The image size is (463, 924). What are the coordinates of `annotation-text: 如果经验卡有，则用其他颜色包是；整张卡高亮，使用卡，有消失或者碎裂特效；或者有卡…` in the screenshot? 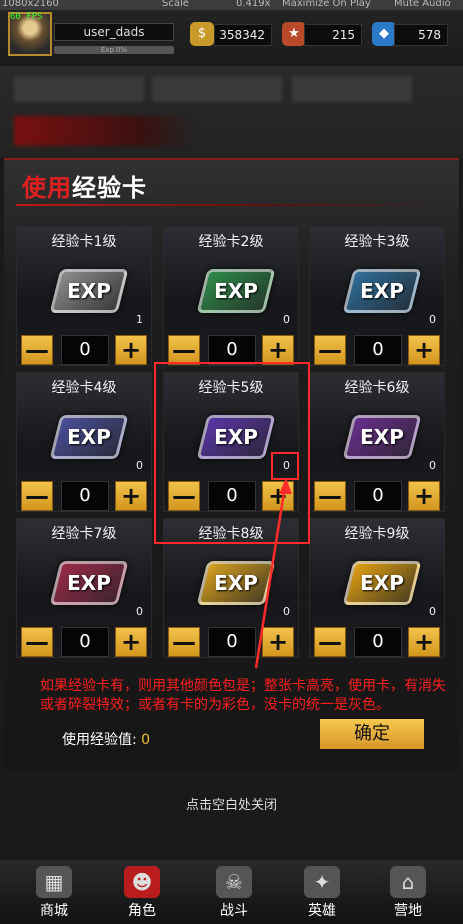 It's located at (243, 695).